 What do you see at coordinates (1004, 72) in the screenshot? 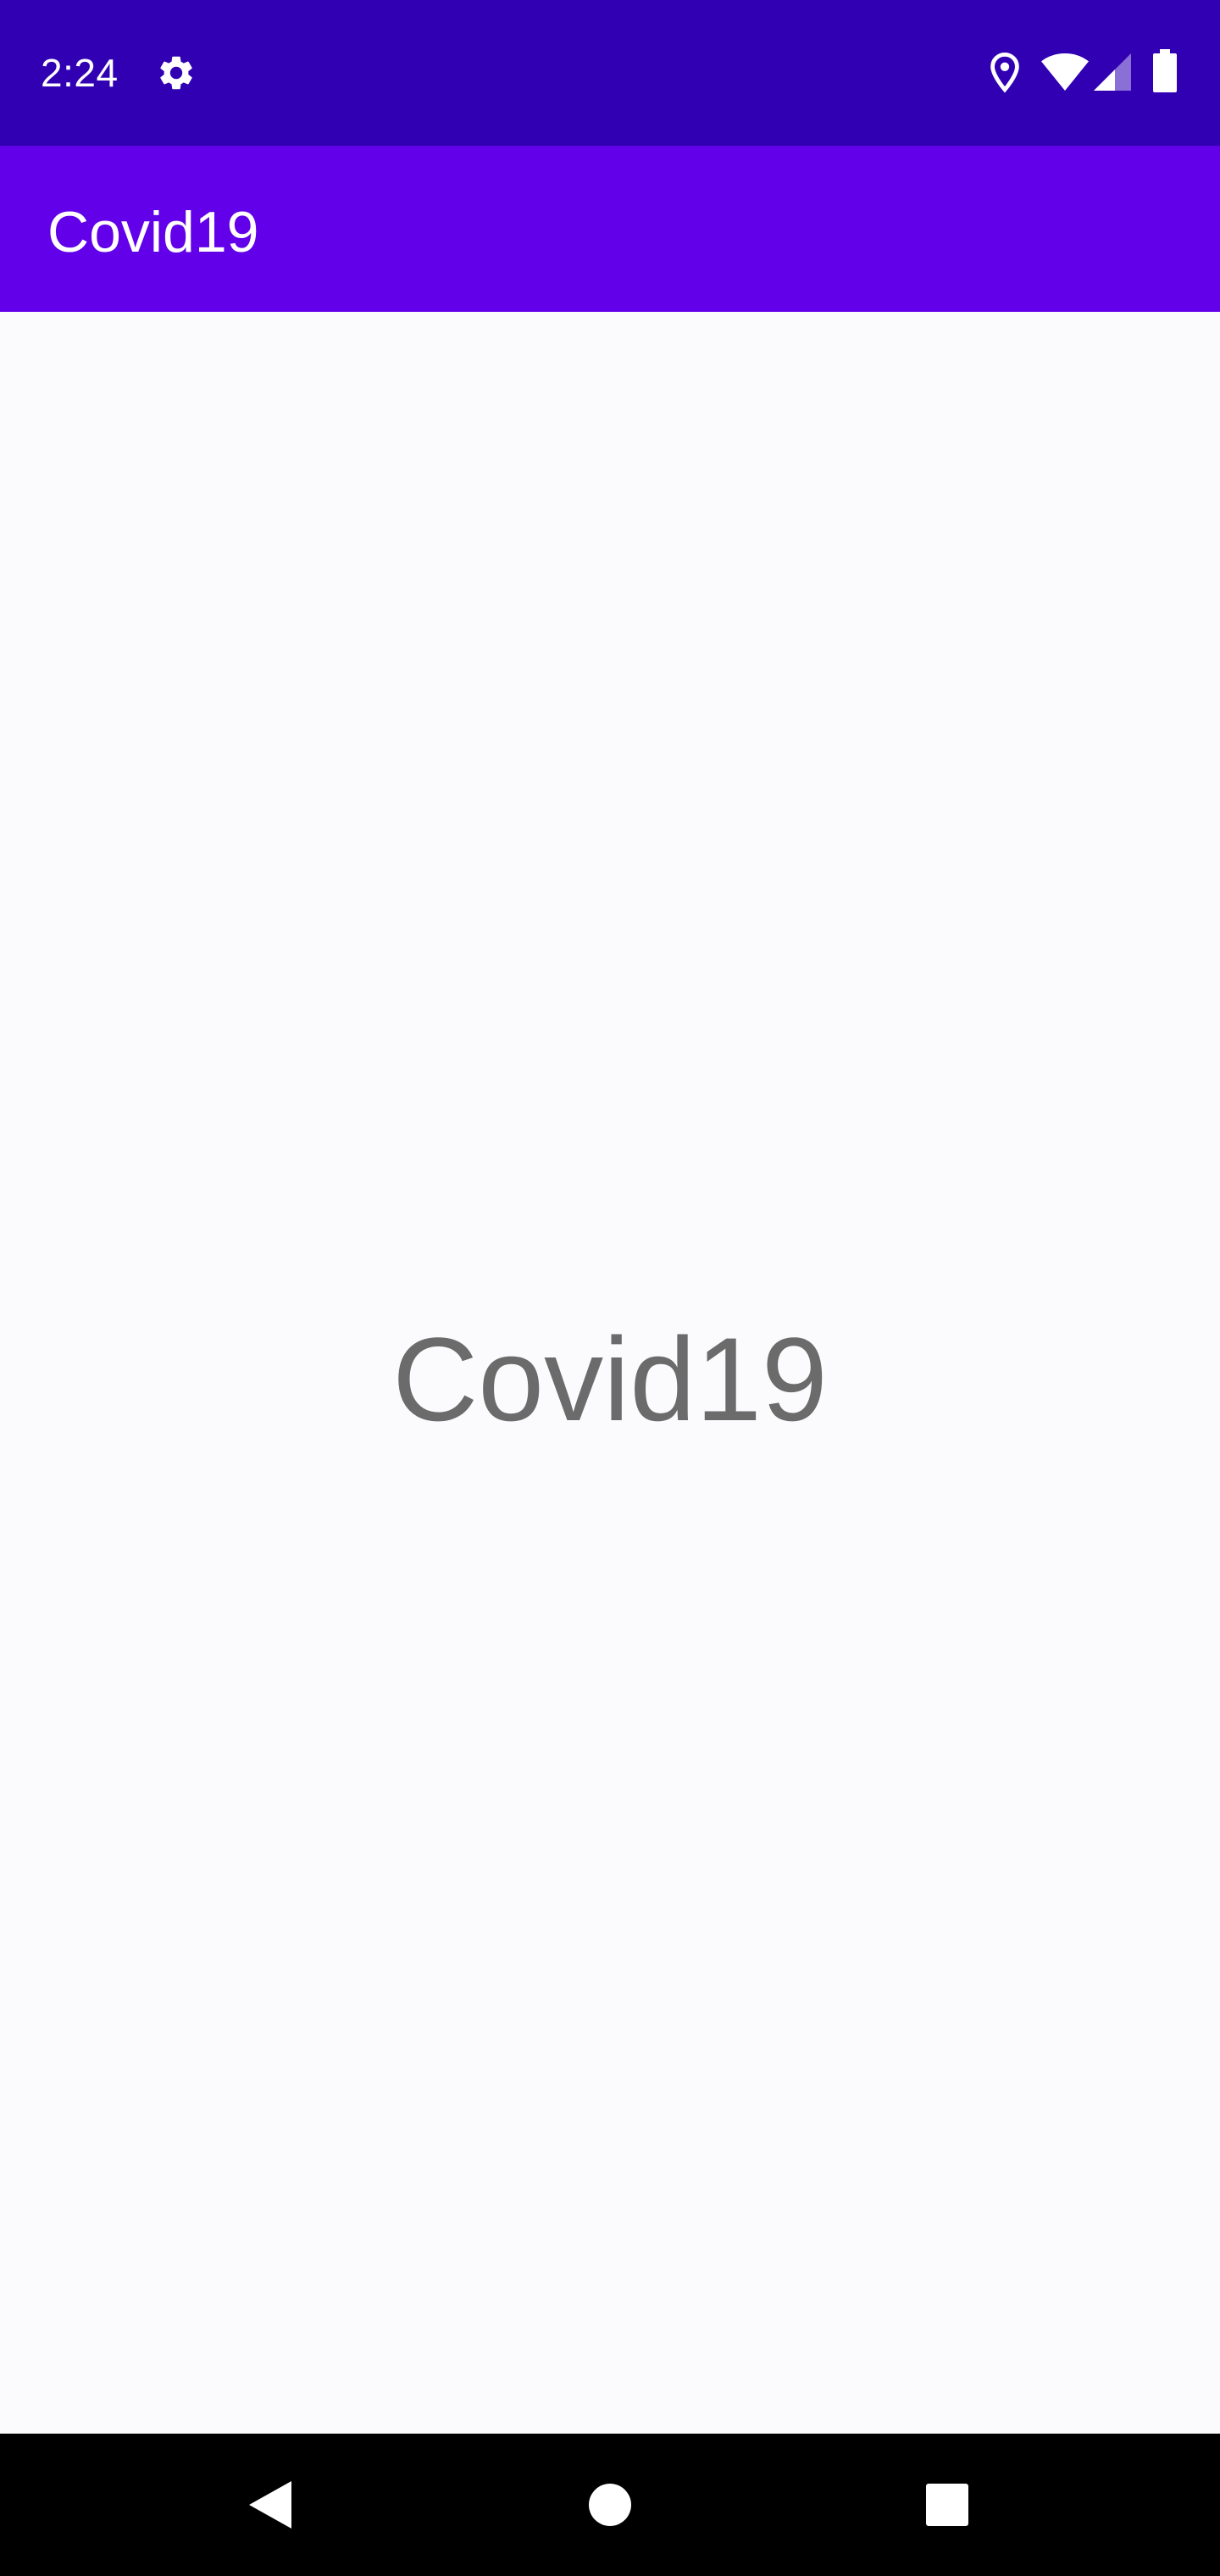
I see `location-icon` at bounding box center [1004, 72].